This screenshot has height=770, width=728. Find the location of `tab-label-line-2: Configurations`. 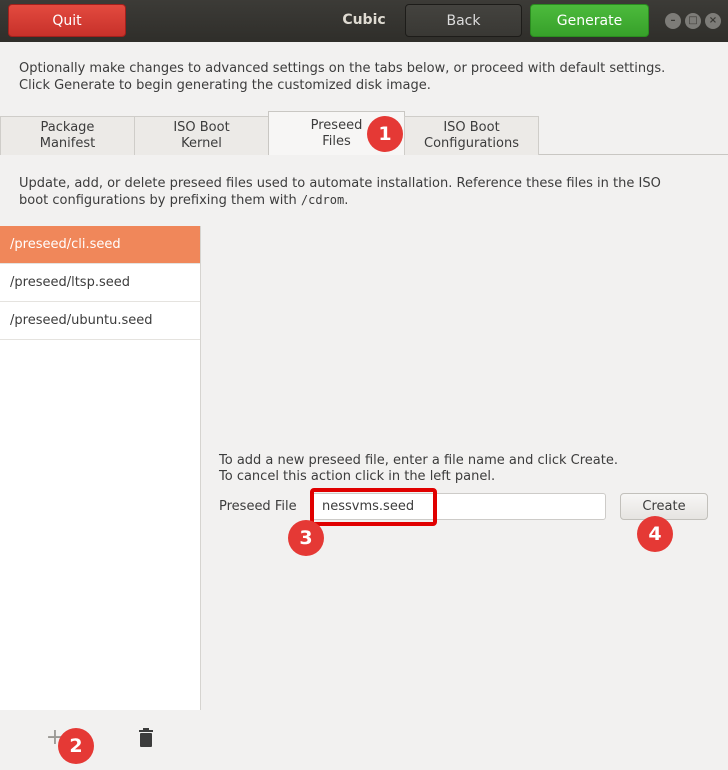

tab-label-line-2: Configurations is located at coordinates (471, 143).